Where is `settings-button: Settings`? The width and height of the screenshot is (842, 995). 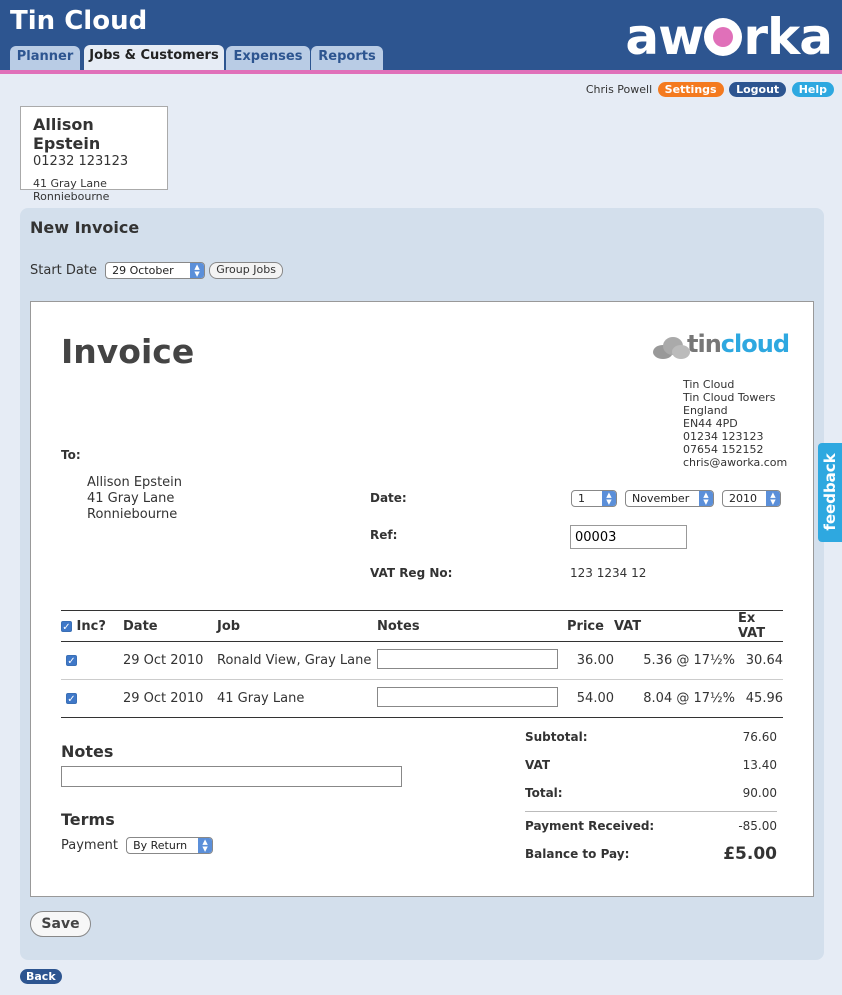 settings-button: Settings is located at coordinates (690, 89).